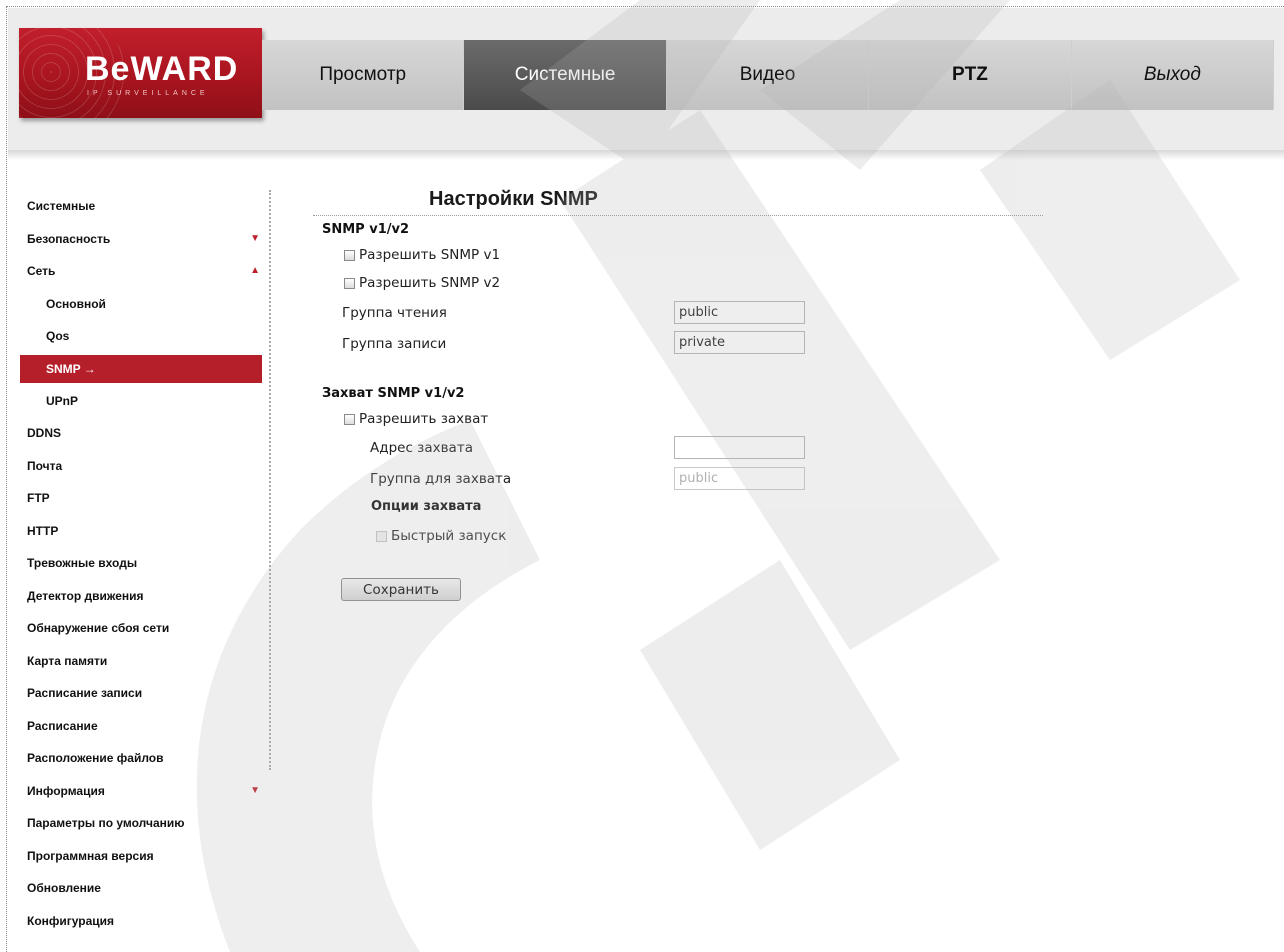  What do you see at coordinates (141, 596) in the screenshot?
I see `sidebar-item-motion-detector: Детектор движения` at bounding box center [141, 596].